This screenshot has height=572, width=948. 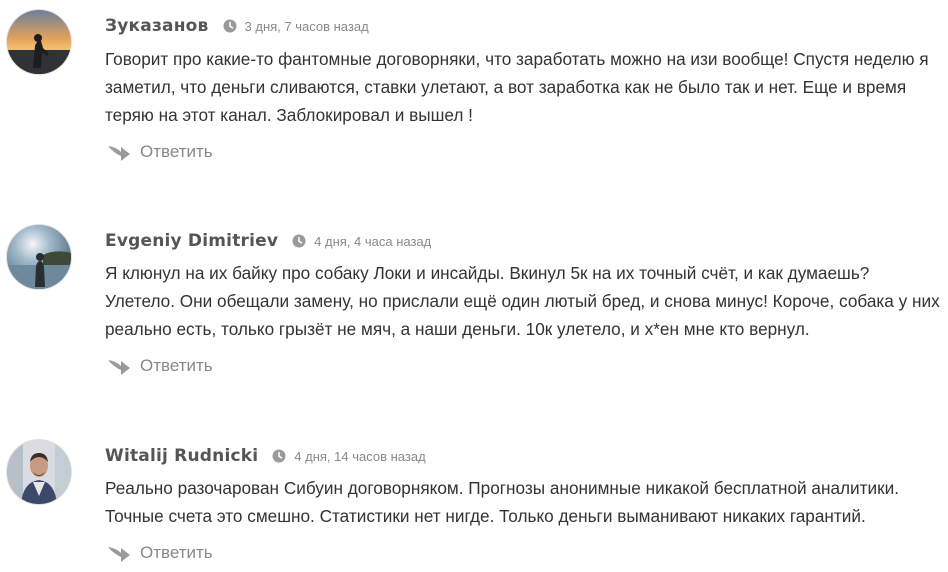 I want to click on author-name: Evgeniy Dimitriev, so click(x=191, y=241).